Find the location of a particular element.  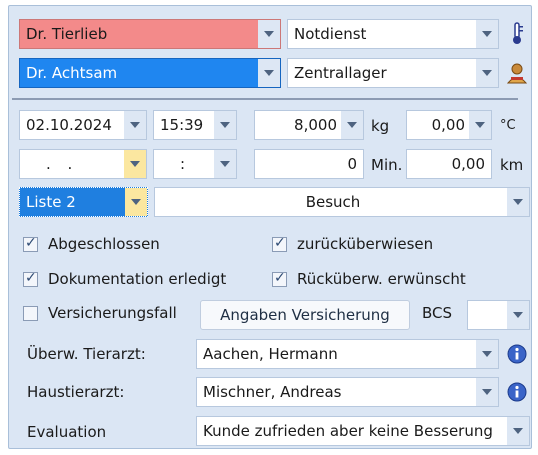

weight-field: 8,000 is located at coordinates (309, 125).